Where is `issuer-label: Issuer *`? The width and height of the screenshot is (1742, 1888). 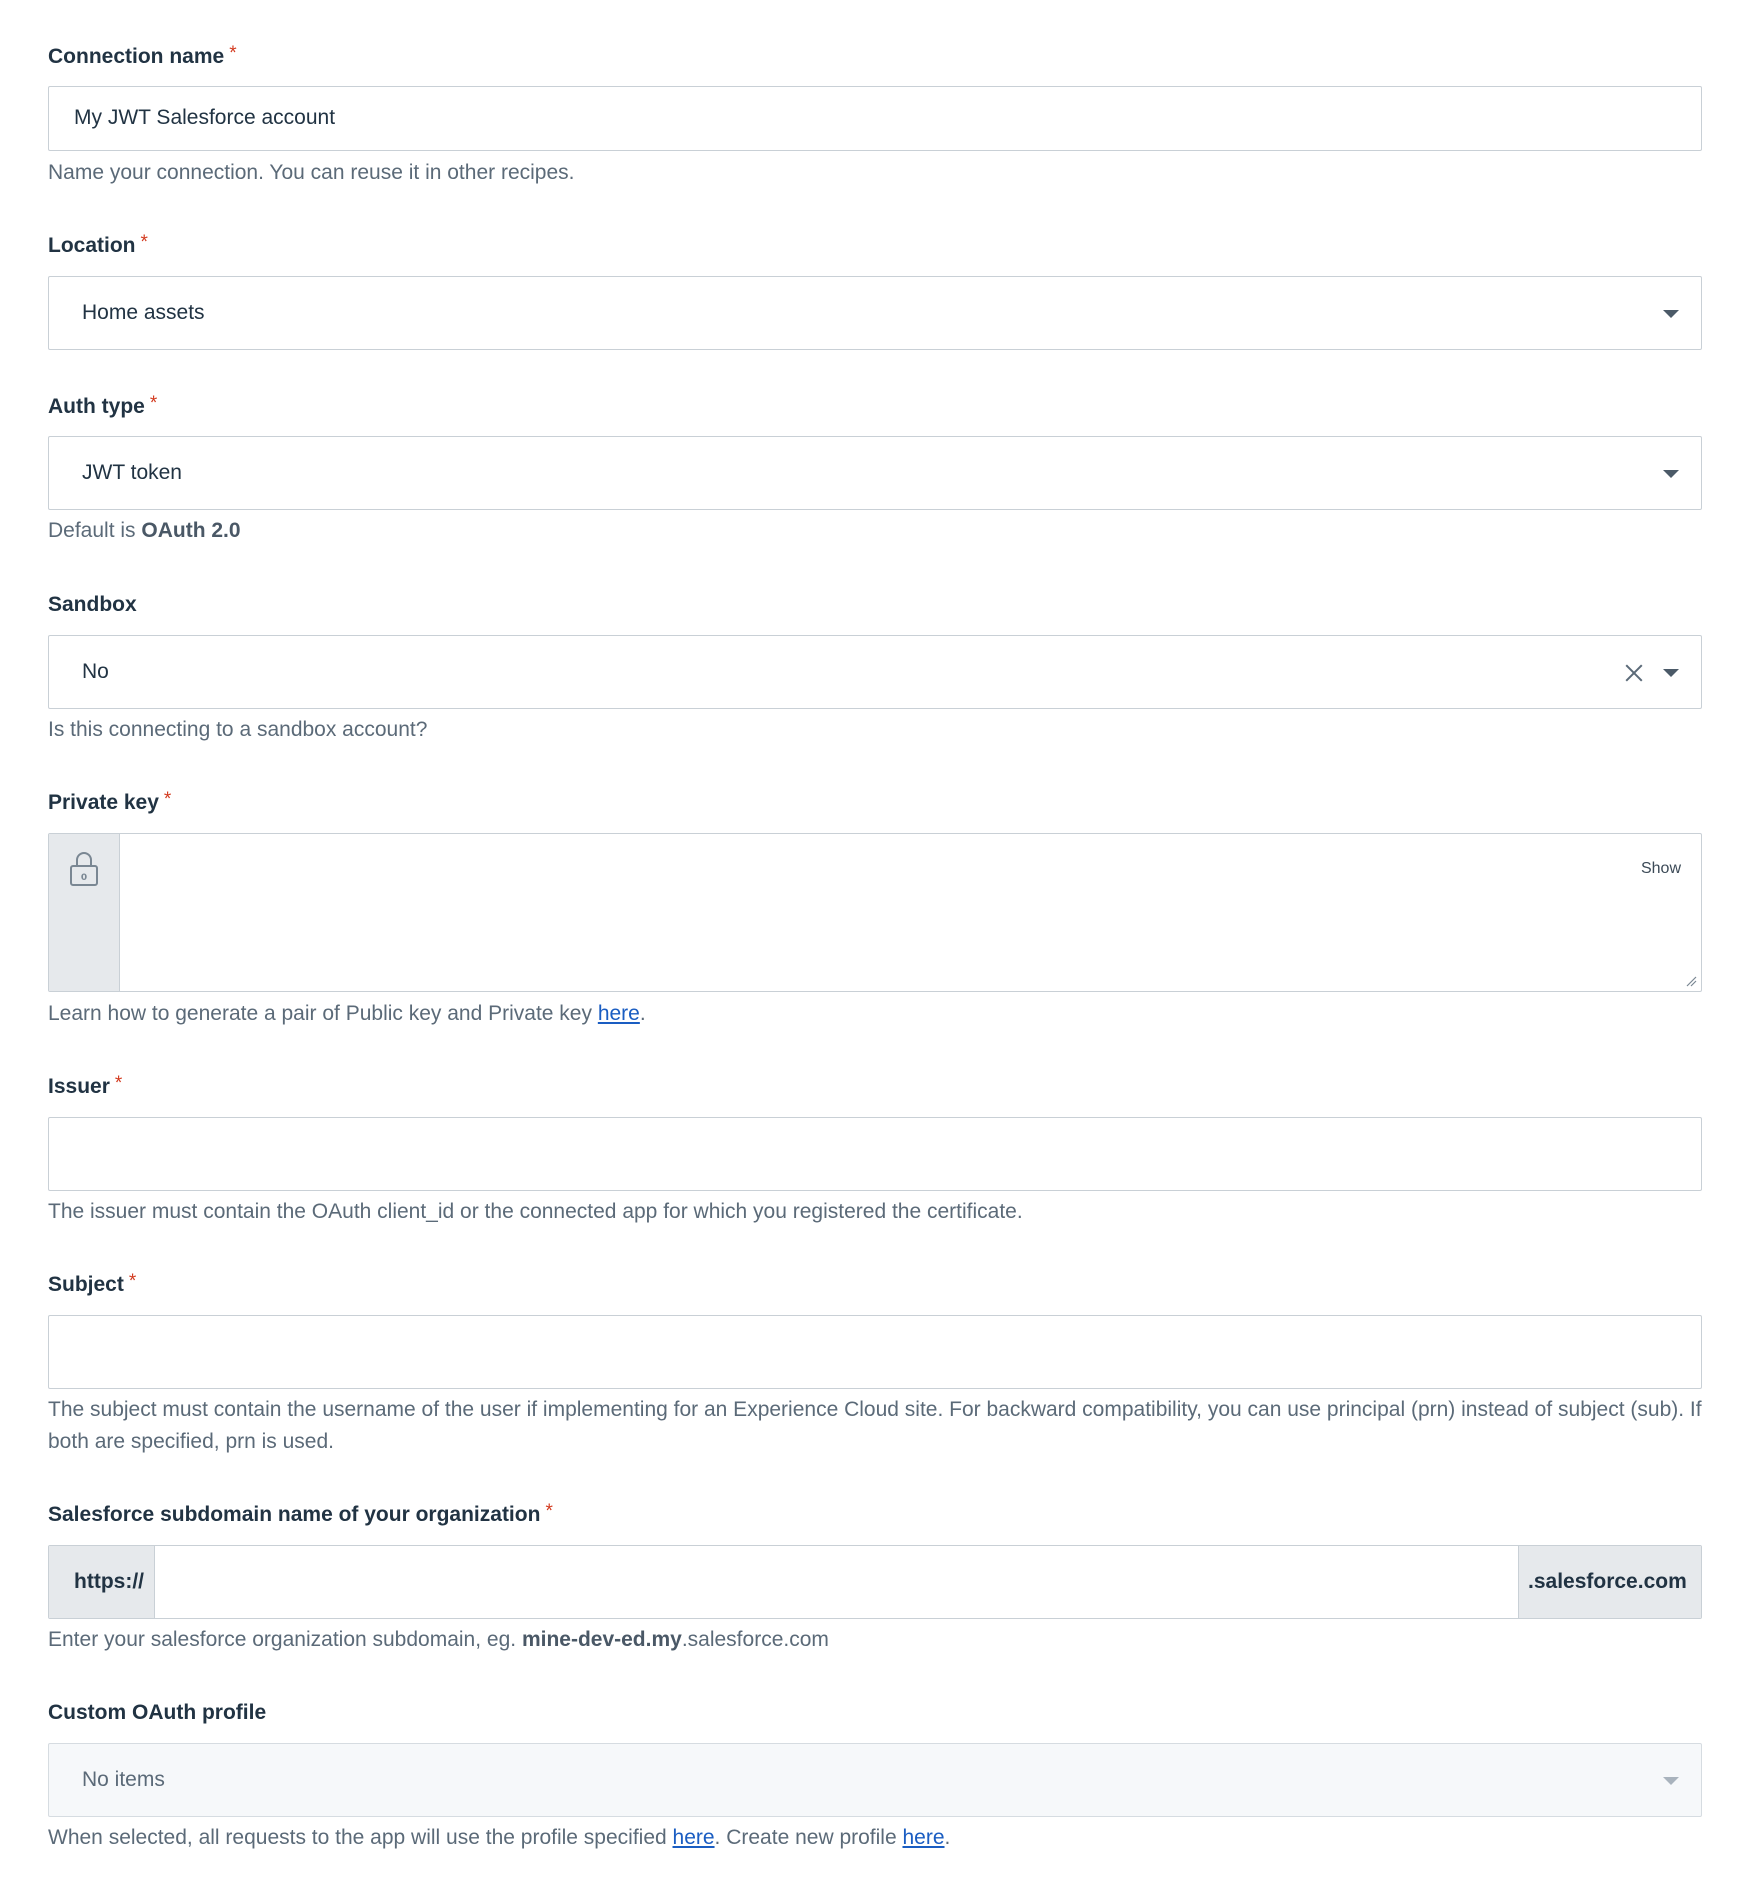 issuer-label: Issuer * is located at coordinates (85, 1086).